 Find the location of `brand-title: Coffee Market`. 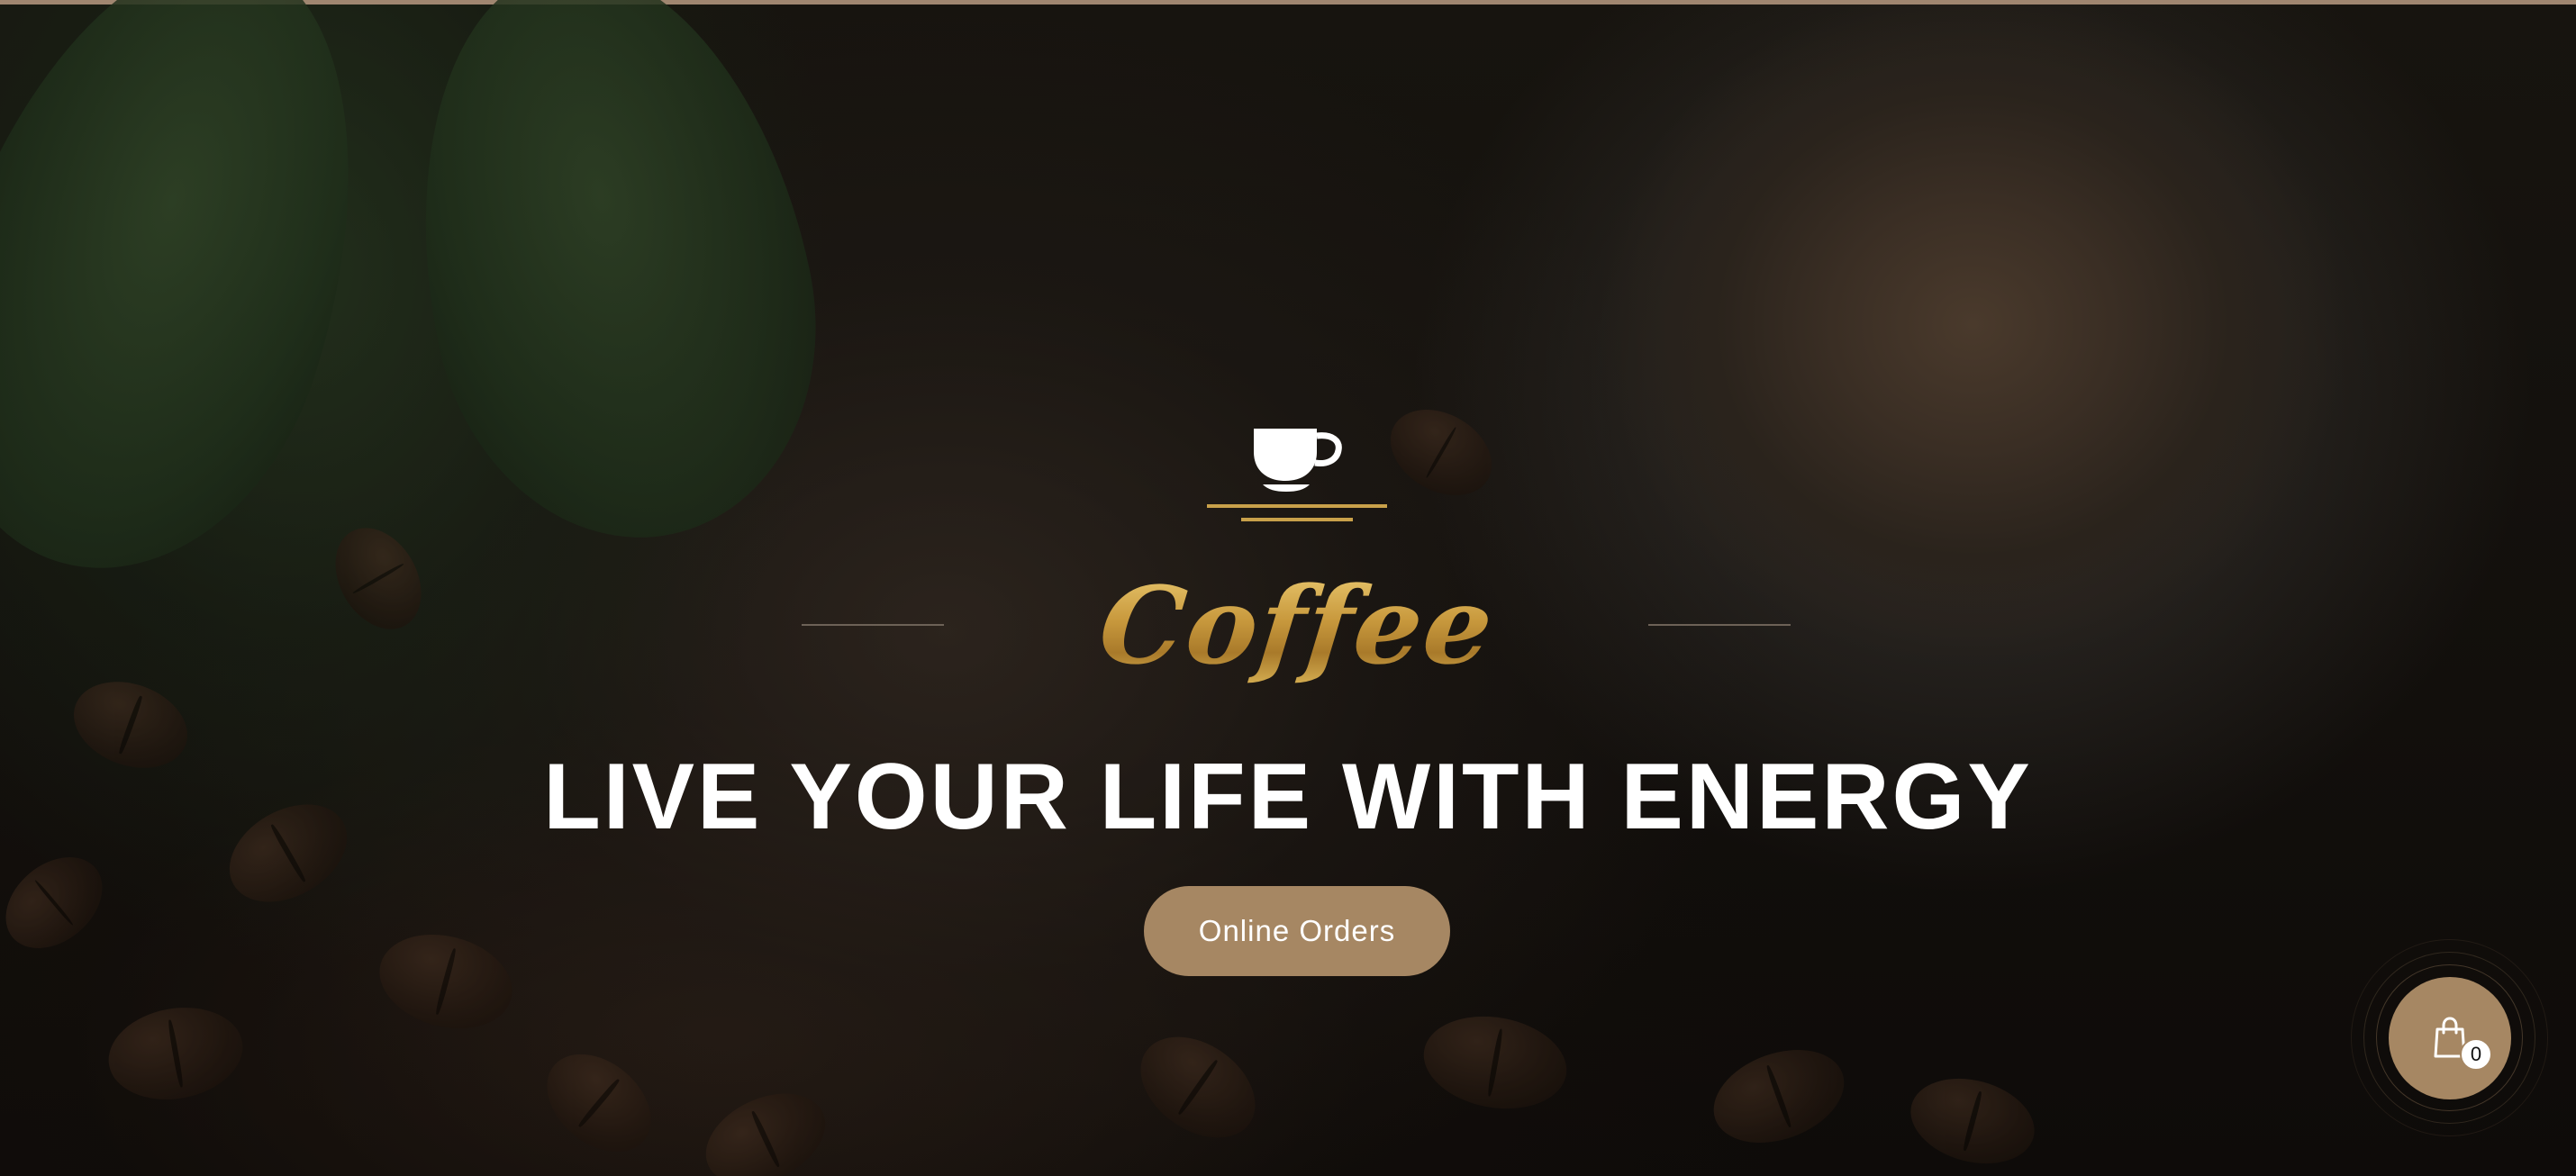

brand-title: Coffee Market is located at coordinates (1297, 690).